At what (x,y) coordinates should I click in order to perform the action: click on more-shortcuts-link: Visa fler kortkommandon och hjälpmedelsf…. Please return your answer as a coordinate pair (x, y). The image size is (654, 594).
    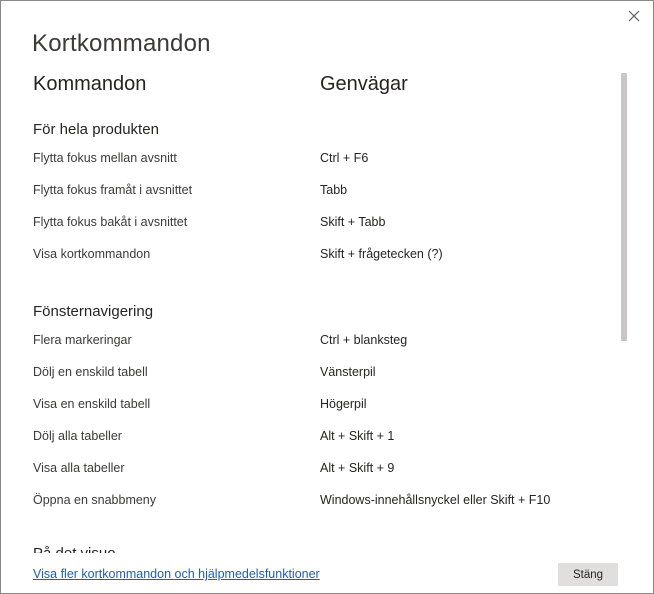
    Looking at the image, I should click on (176, 574).